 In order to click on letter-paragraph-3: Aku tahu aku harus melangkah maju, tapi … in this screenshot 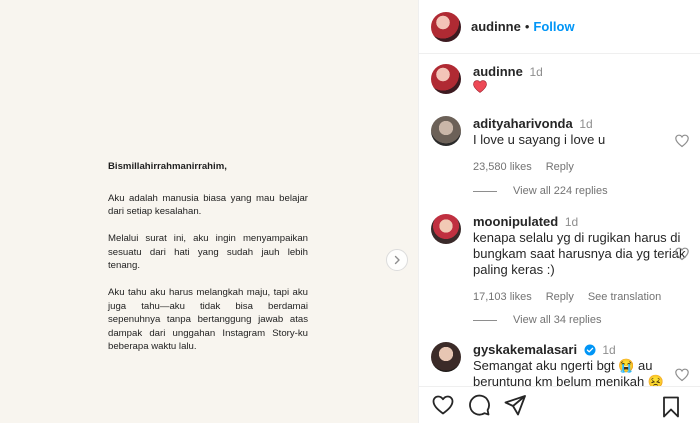, I will do `click(208, 319)`.